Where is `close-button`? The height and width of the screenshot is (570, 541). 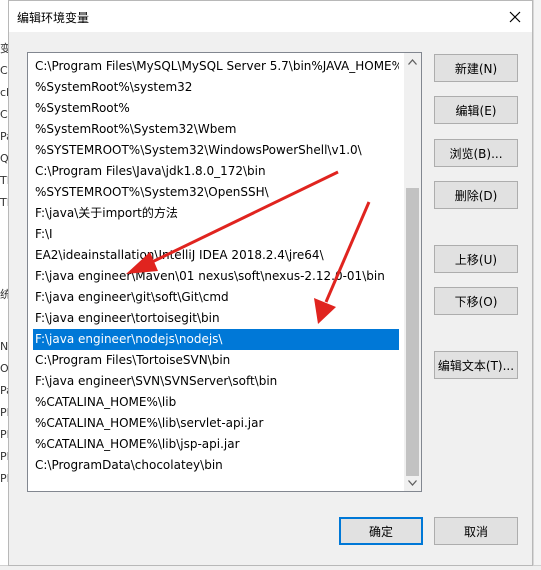
close-button is located at coordinates (515, 16).